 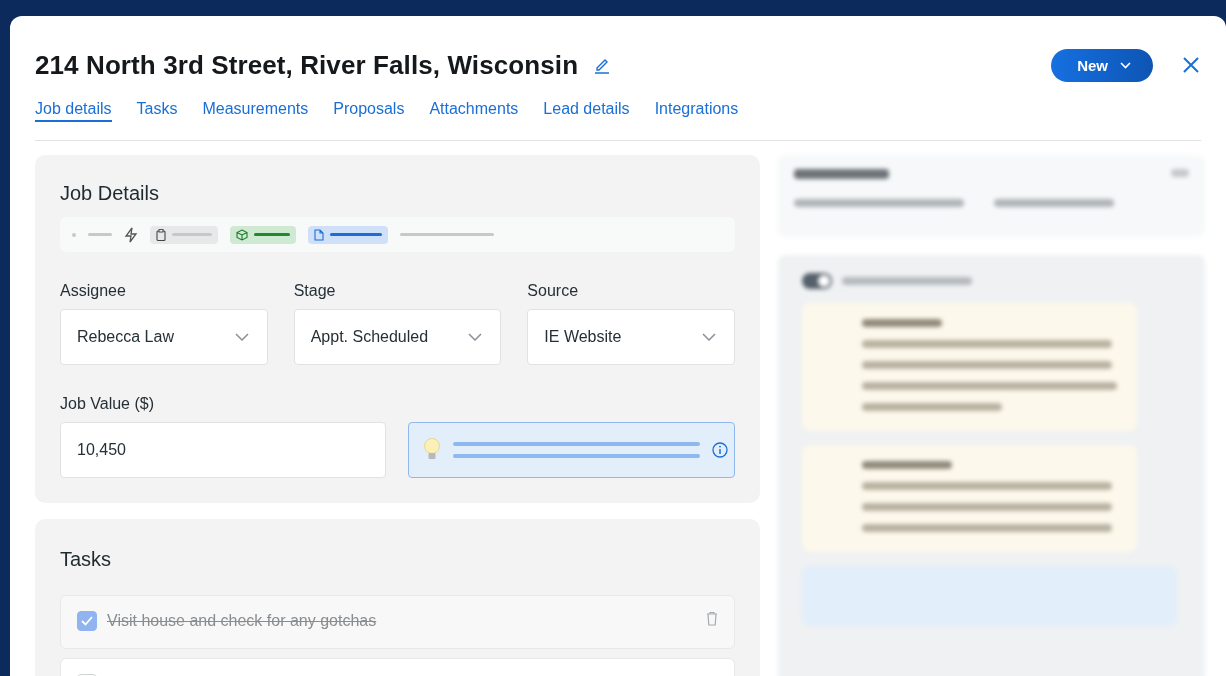 I want to click on job-address-title: 214 North 3rd Street, River Falls, Wisconsin, so click(x=307, y=65).